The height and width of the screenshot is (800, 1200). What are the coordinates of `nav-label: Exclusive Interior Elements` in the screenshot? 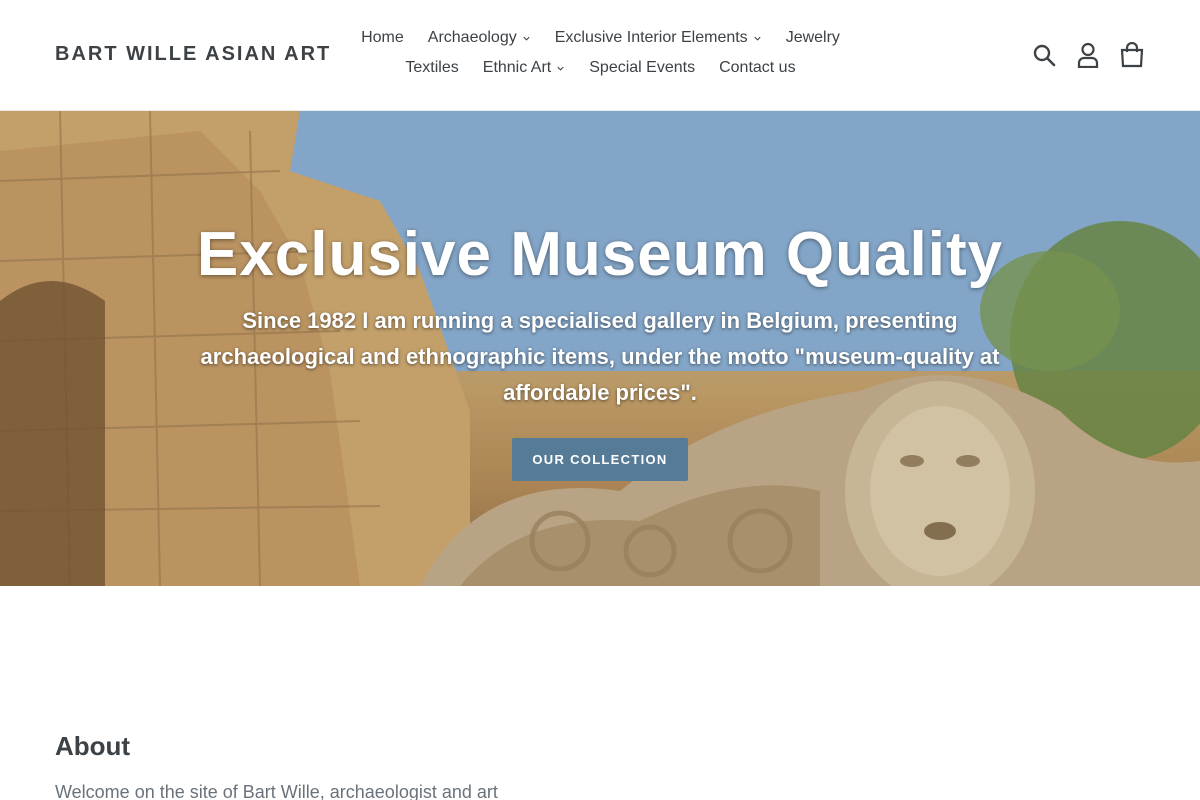 It's located at (651, 37).